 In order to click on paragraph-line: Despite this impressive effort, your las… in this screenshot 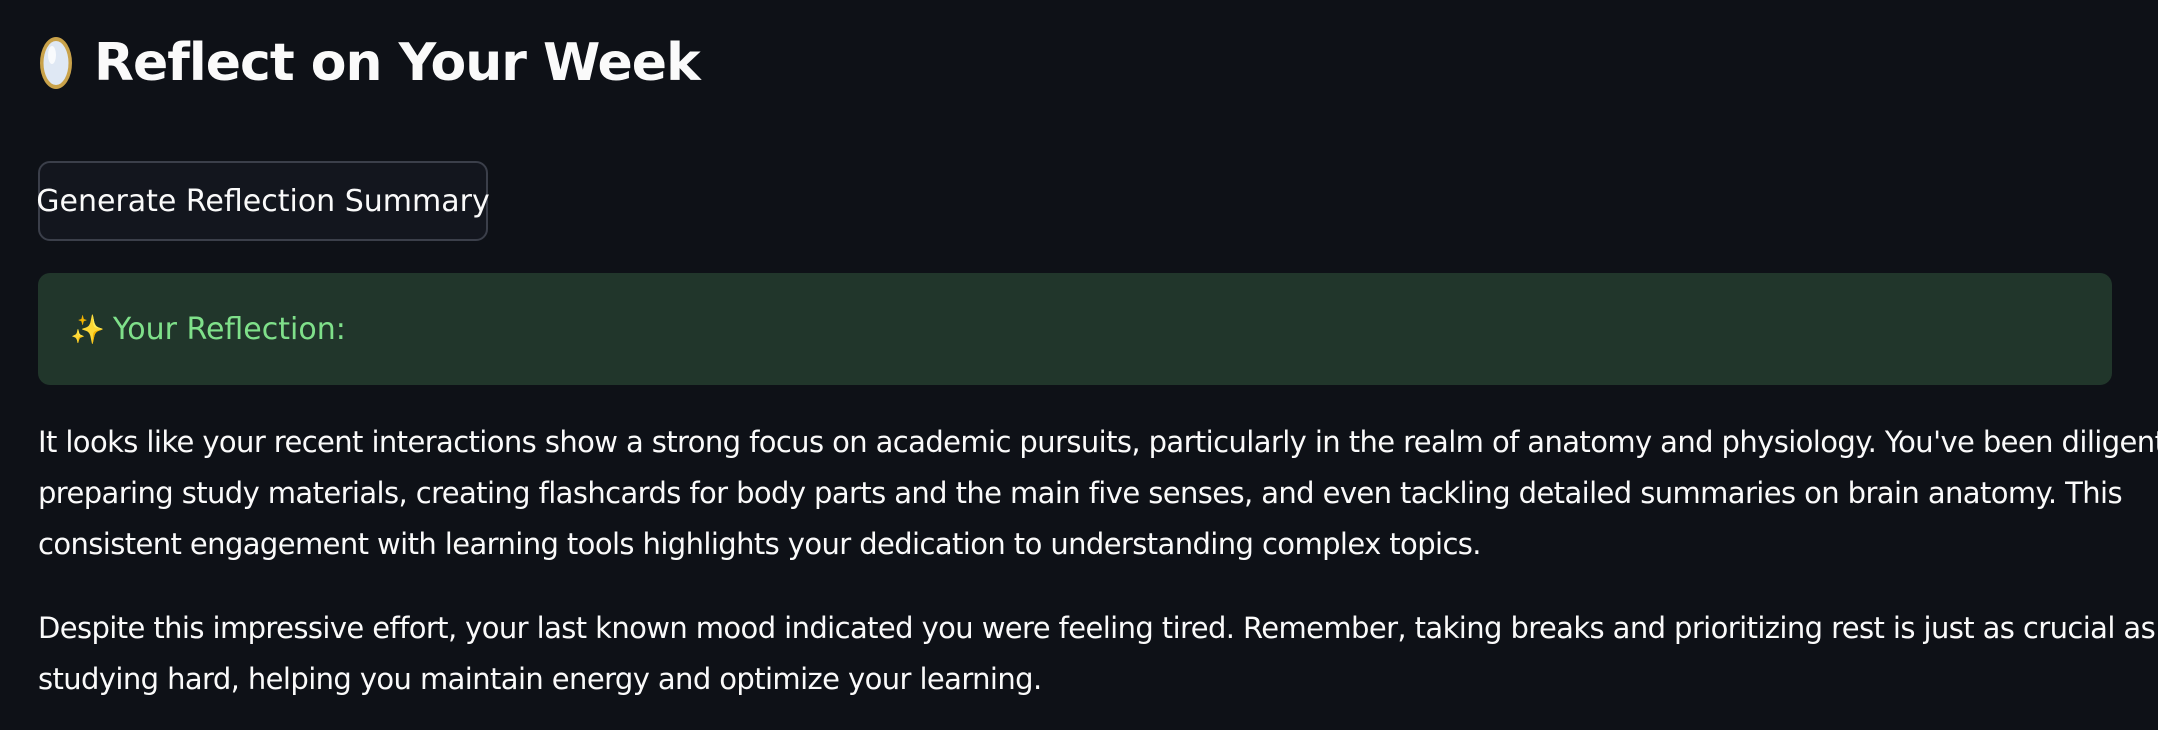, I will do `click(1097, 628)`.